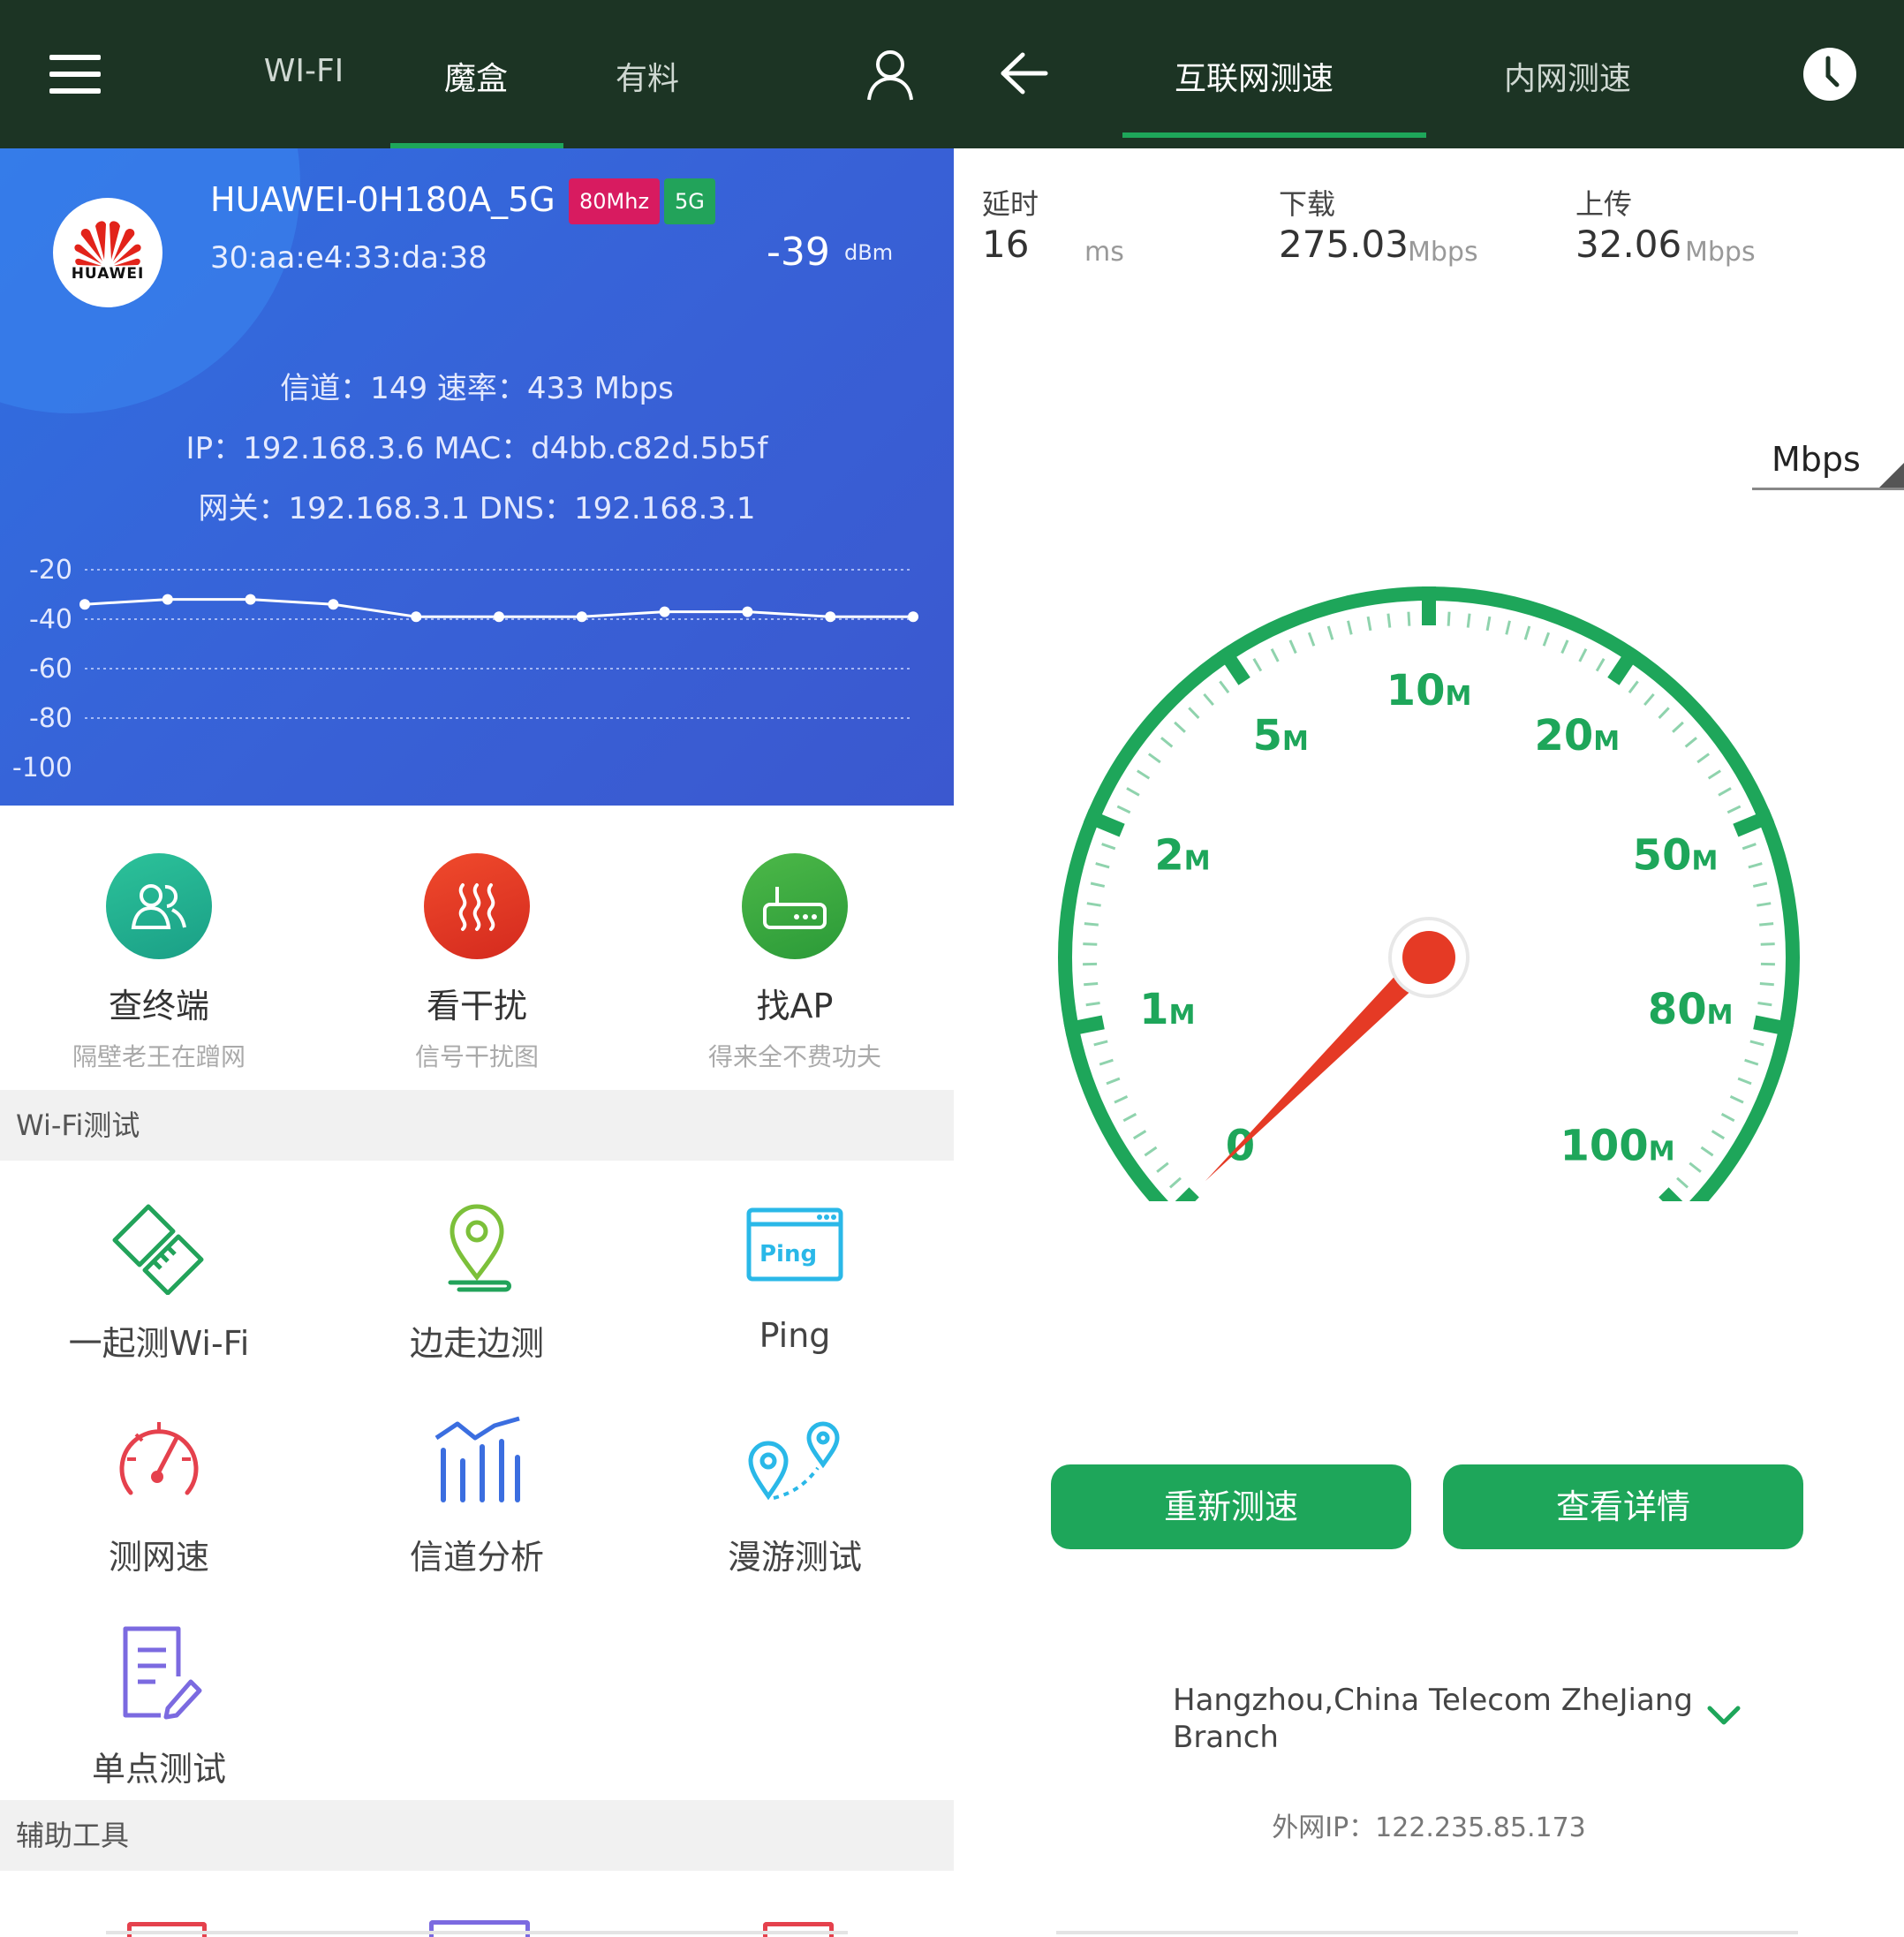 This screenshot has width=1904, height=1937. I want to click on gauge-scale-label: 10M, so click(1429, 691).